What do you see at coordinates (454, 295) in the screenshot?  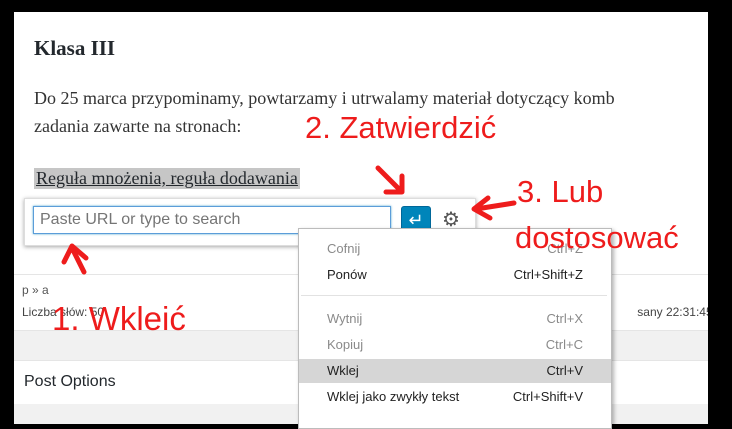 I see `menu-separator` at bounding box center [454, 295].